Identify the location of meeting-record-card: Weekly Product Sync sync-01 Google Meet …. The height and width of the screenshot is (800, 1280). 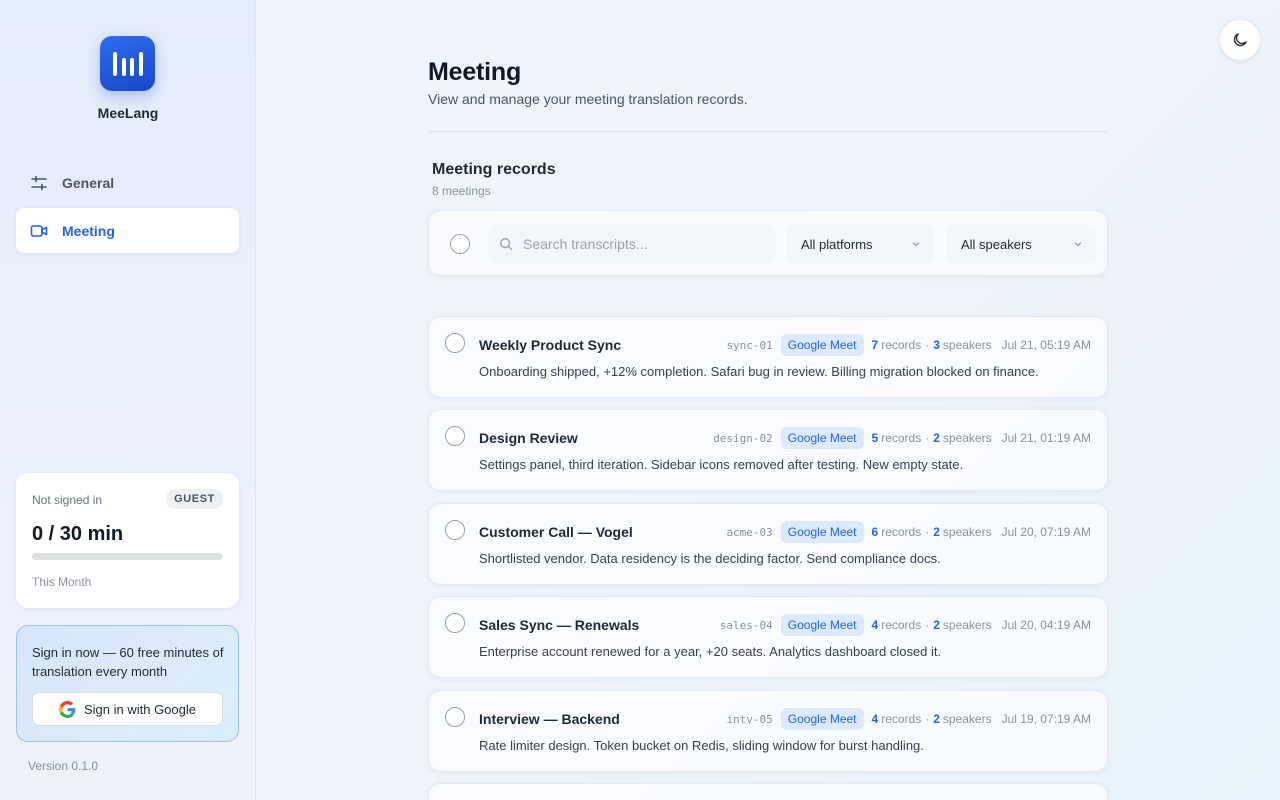
(768, 357).